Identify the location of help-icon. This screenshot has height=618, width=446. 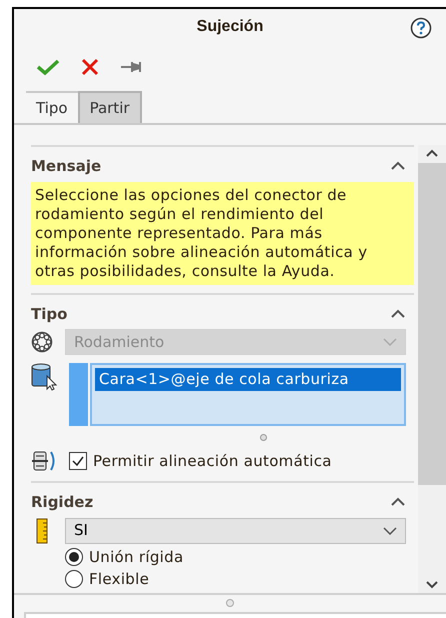
(421, 28).